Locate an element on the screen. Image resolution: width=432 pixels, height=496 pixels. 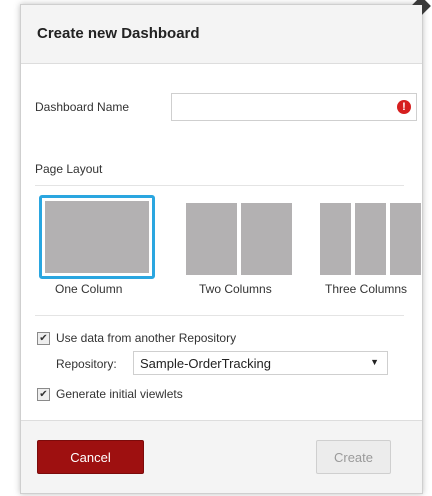
page-layout-label: Page Layout is located at coordinates (69, 169).